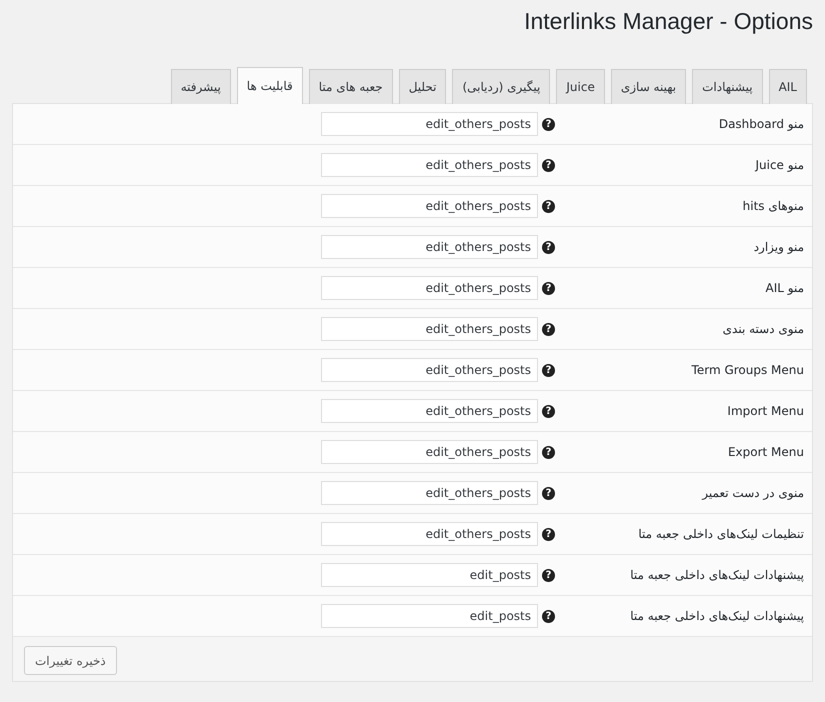 The width and height of the screenshot is (825, 702). What do you see at coordinates (721, 534) in the screenshot?
I see `setting-label: تنظیمات لینک‌های داخلی جعبه متا` at bounding box center [721, 534].